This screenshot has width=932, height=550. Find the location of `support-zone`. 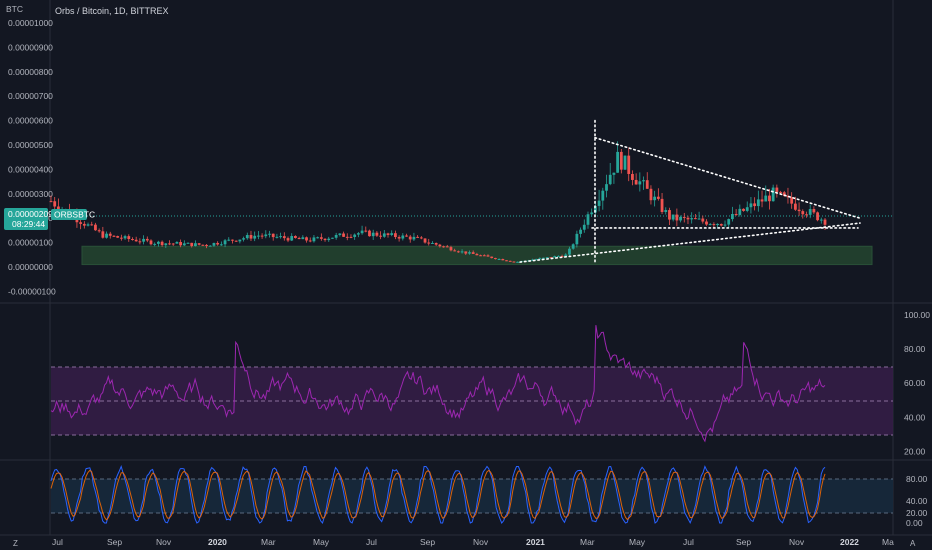

support-zone is located at coordinates (477, 255).